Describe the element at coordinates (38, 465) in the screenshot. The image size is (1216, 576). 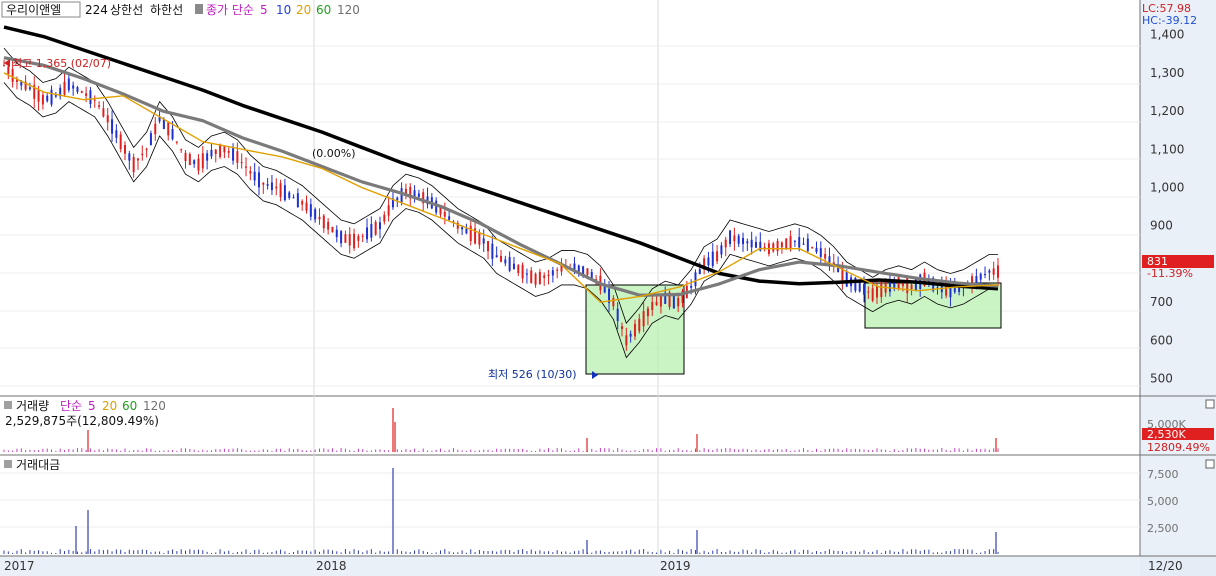
I see `trading-value-title: 거래대금` at that location.